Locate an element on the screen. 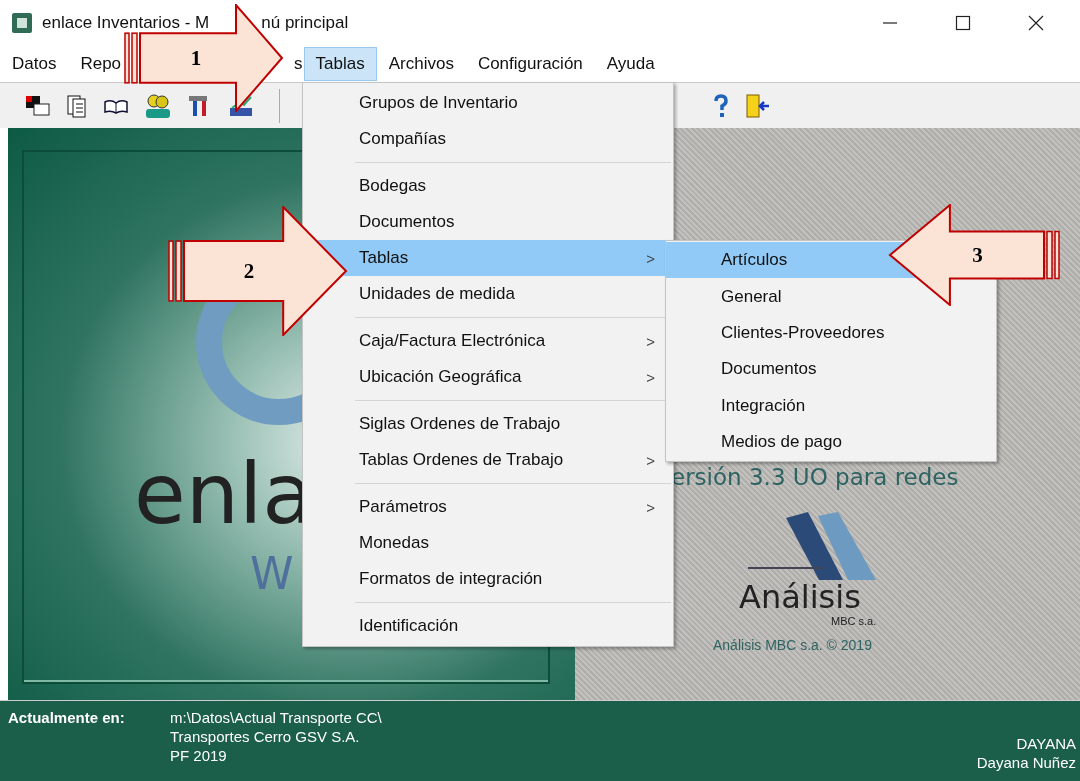 This screenshot has width=1080, height=781. company-logo-text: Análisis is located at coordinates (800, 598).